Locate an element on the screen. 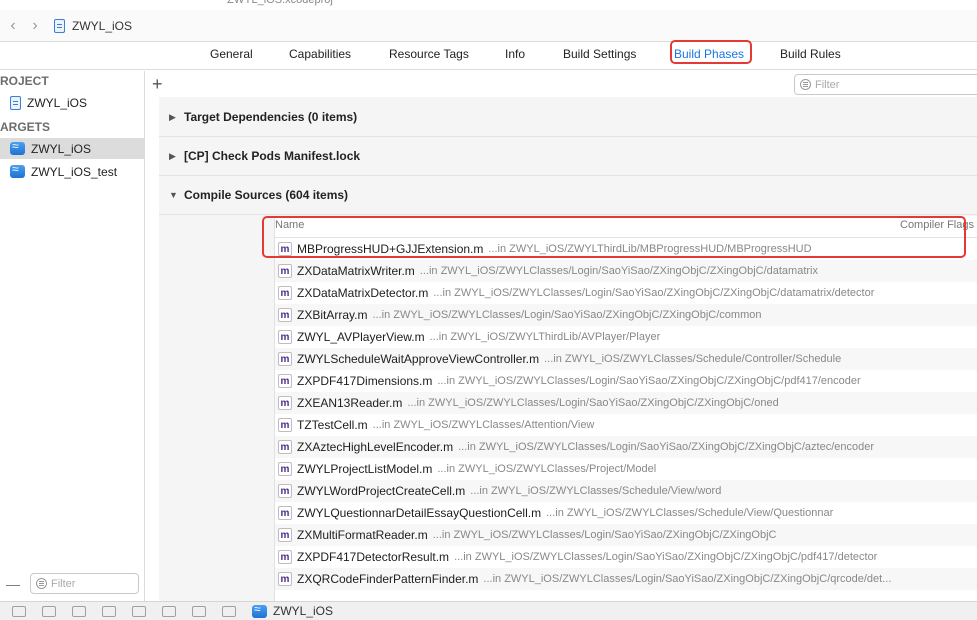  hide-debug-area-icon is located at coordinates (19, 611).